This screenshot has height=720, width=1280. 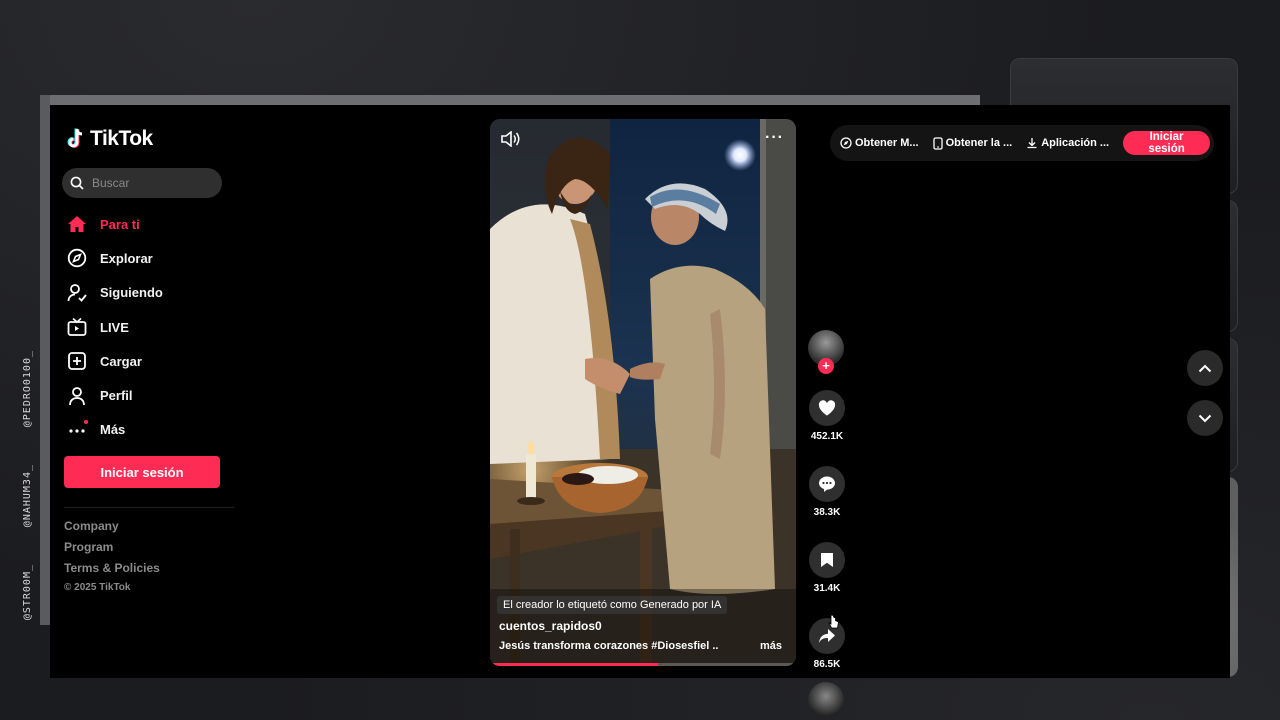 I want to click on sidebar-item-mas: Más, so click(x=156, y=430).